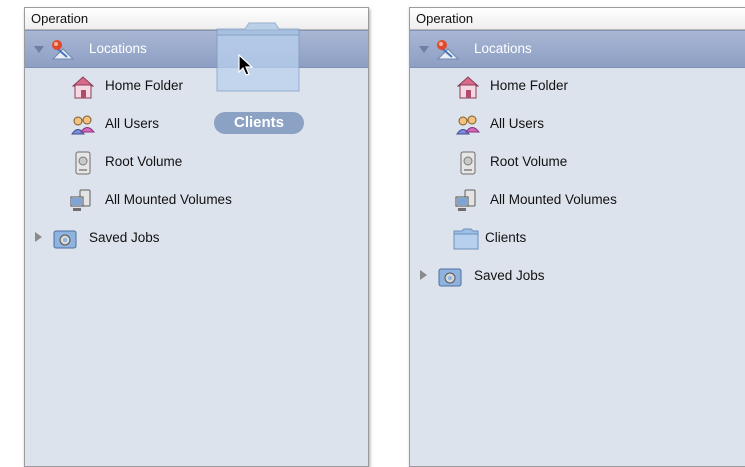  What do you see at coordinates (259, 123) in the screenshot?
I see `drag-label-clients: Clients` at bounding box center [259, 123].